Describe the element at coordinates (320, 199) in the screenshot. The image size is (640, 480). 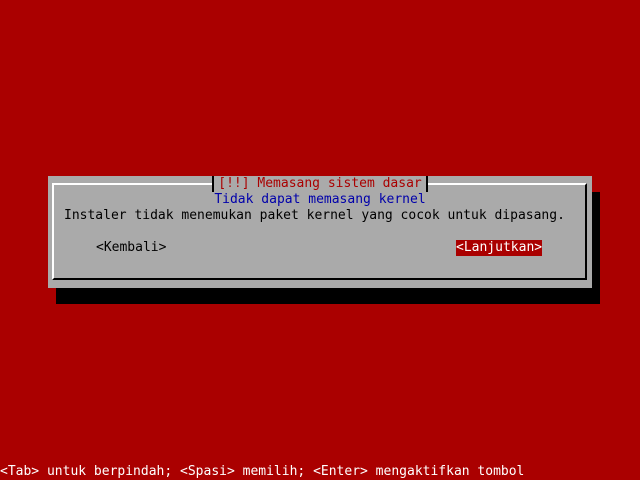
I see `dialog-subtitle: Tidak dapat memasang kernel` at that location.